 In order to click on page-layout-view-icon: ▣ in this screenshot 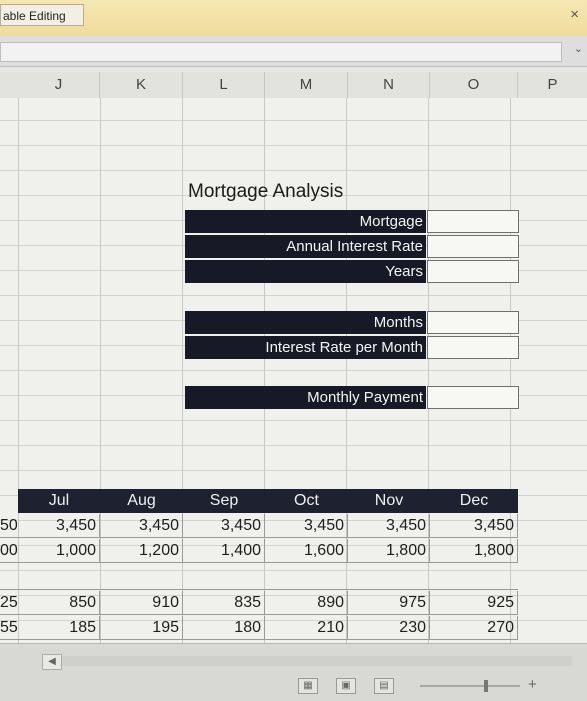, I will do `click(346, 686)`.